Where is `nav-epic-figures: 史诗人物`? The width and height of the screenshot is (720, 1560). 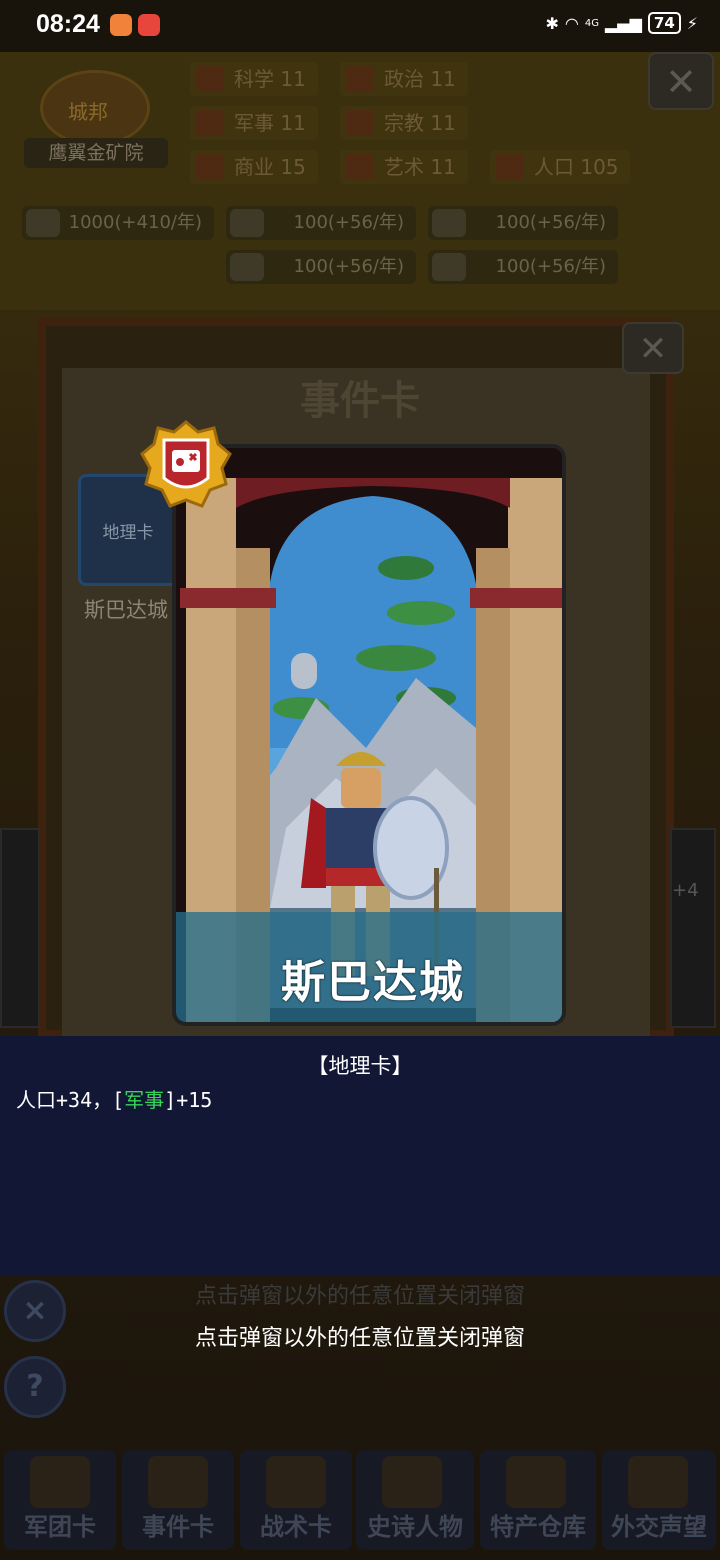
nav-epic-figures: 史诗人物 is located at coordinates (415, 1500).